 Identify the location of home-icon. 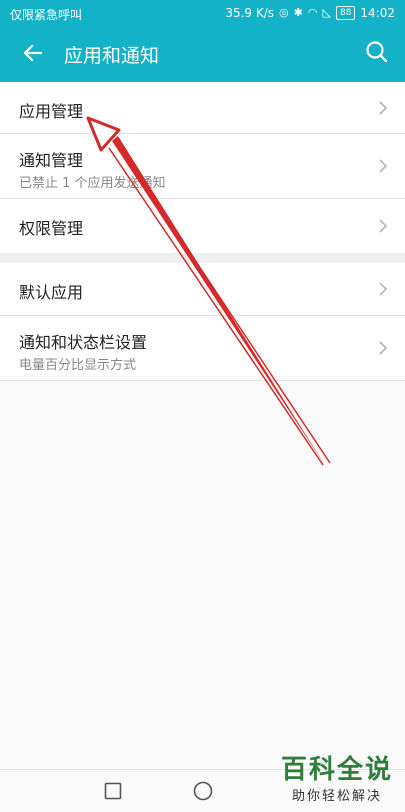
(203, 791).